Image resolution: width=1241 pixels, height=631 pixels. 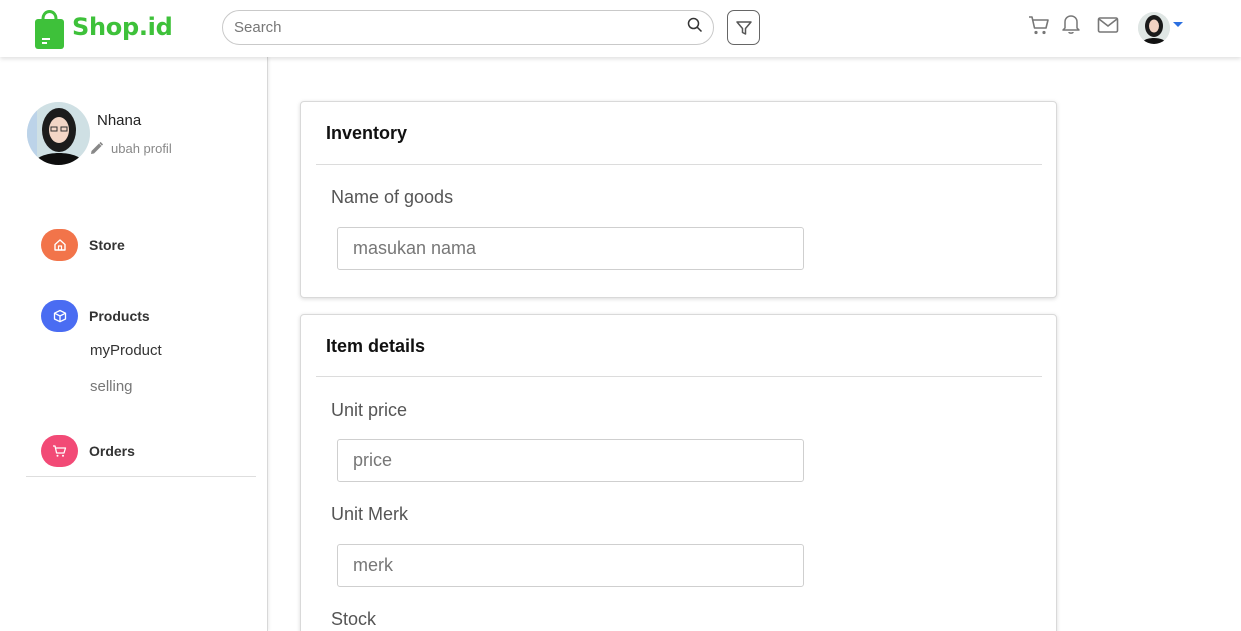 I want to click on search-input, so click(x=460, y=27).